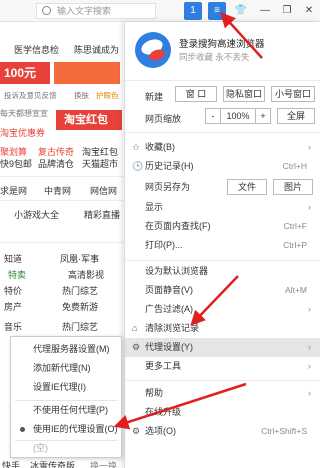 The width and height of the screenshot is (320, 468). I want to click on menu-item-clear-history: ⌂ 清除浏览记录, so click(222, 328).